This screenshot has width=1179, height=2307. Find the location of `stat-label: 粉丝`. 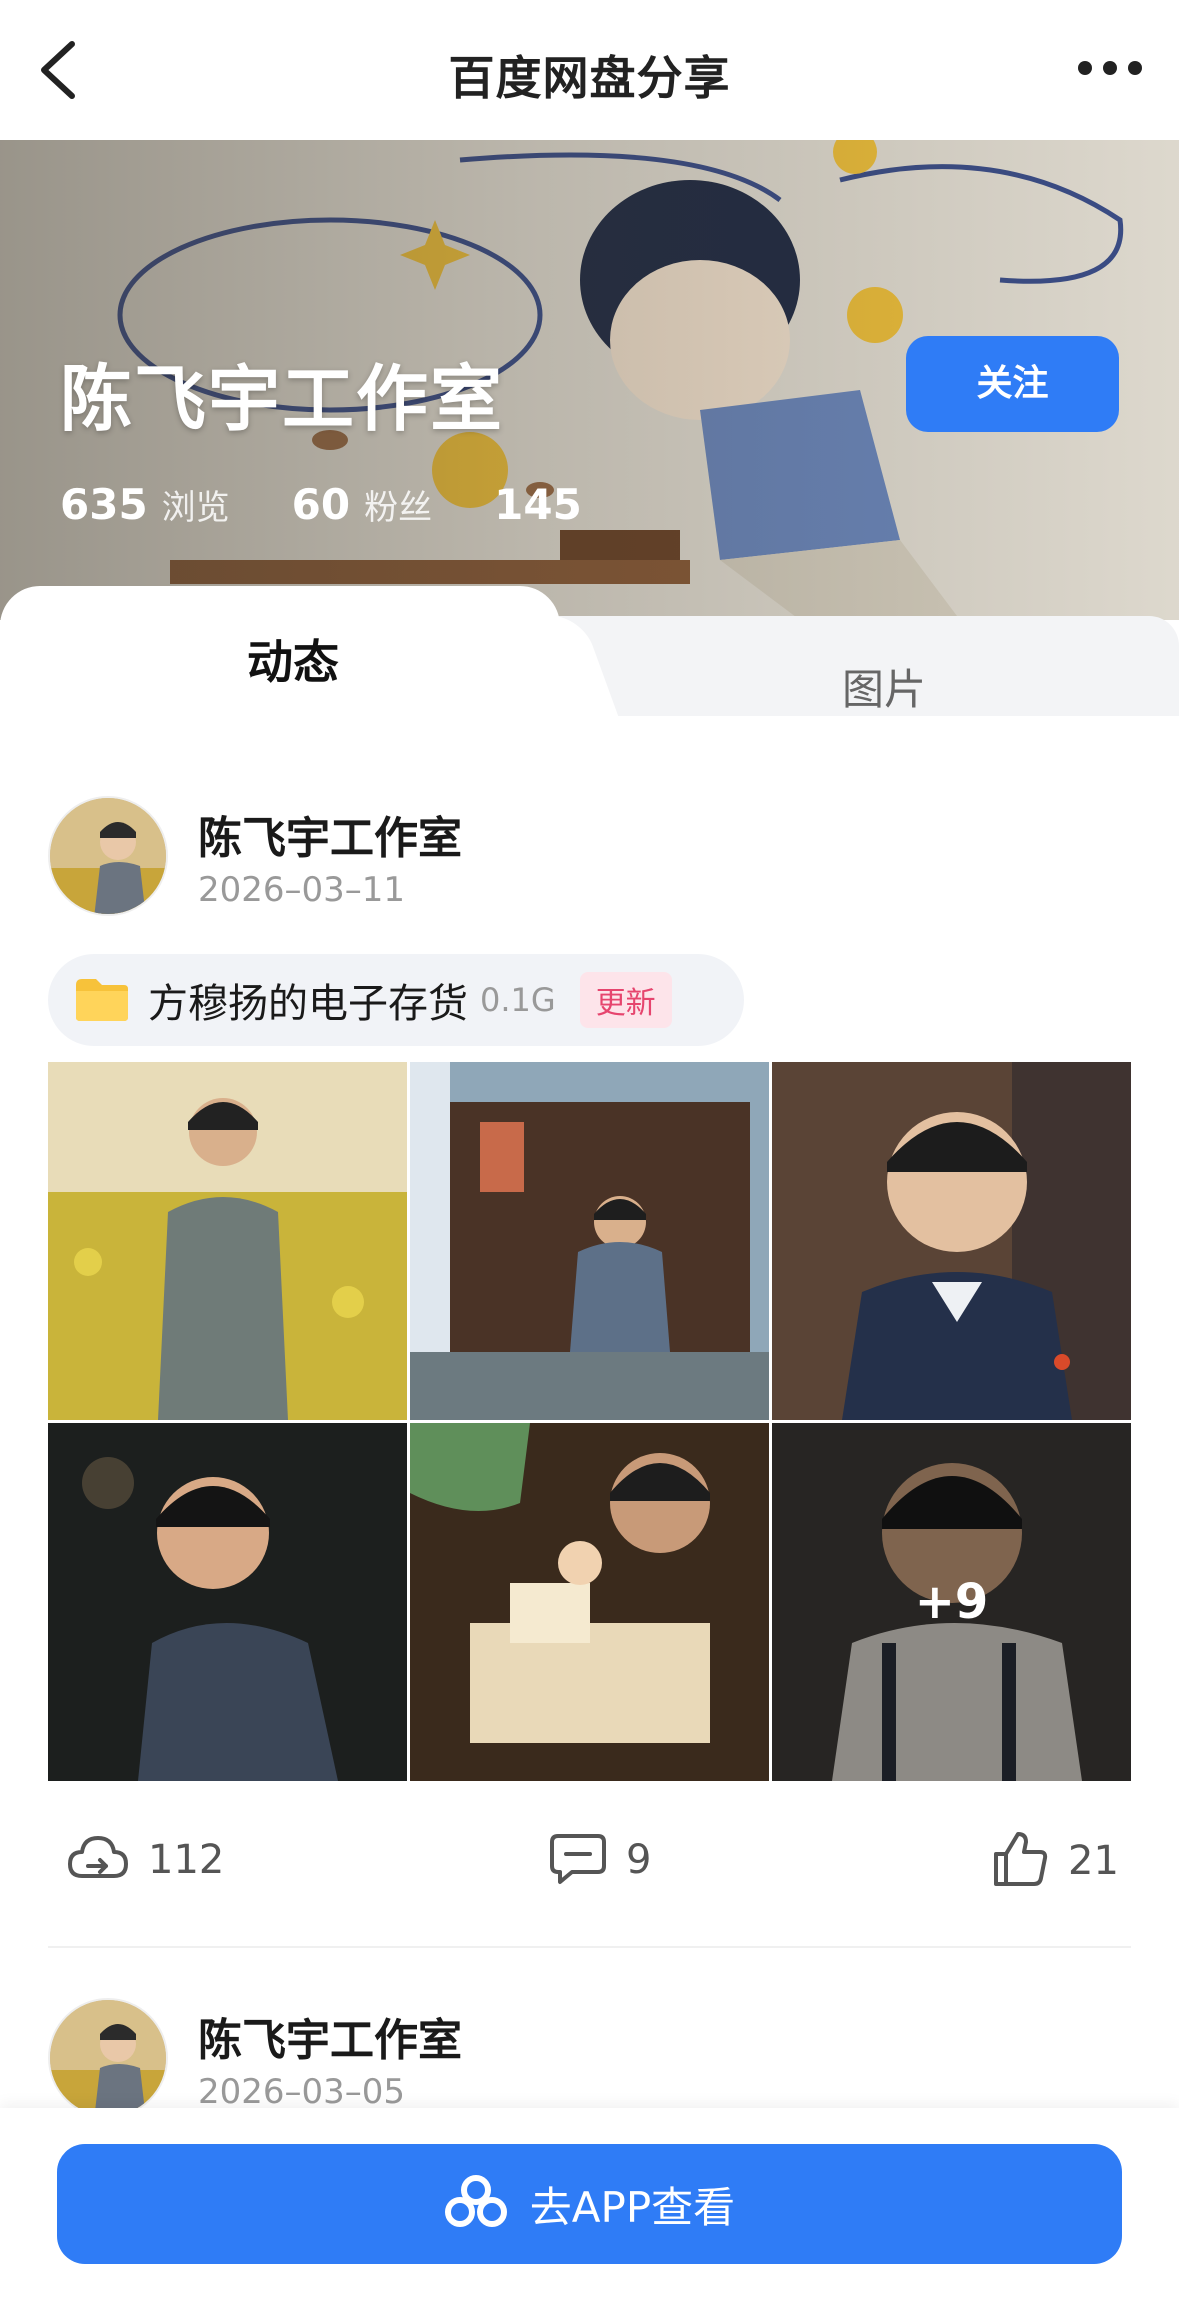

stat-label: 粉丝 is located at coordinates (398, 508).